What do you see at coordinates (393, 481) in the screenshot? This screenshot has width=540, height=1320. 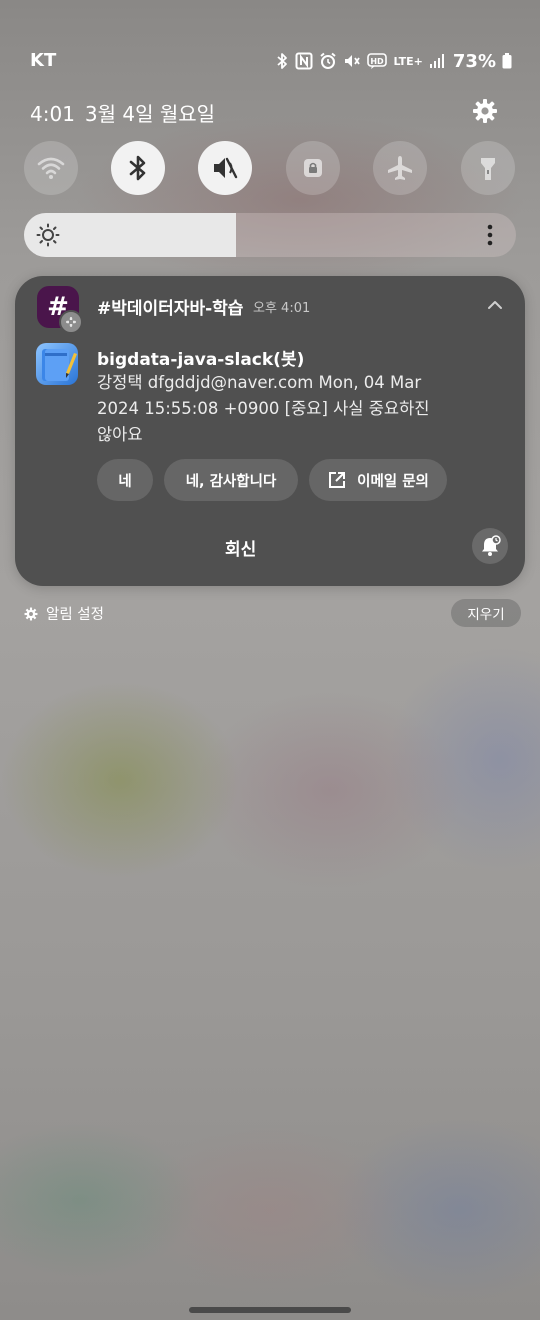 I see `email-inquiry-label: 이메일 문의` at bounding box center [393, 481].